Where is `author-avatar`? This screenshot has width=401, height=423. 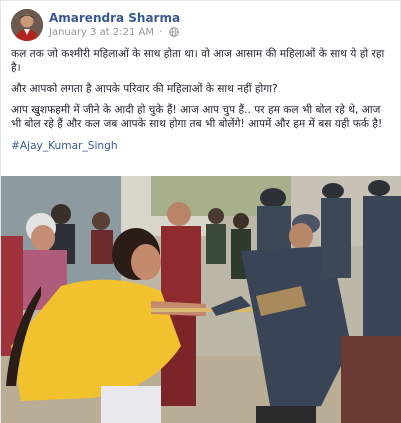 author-avatar is located at coordinates (27, 25).